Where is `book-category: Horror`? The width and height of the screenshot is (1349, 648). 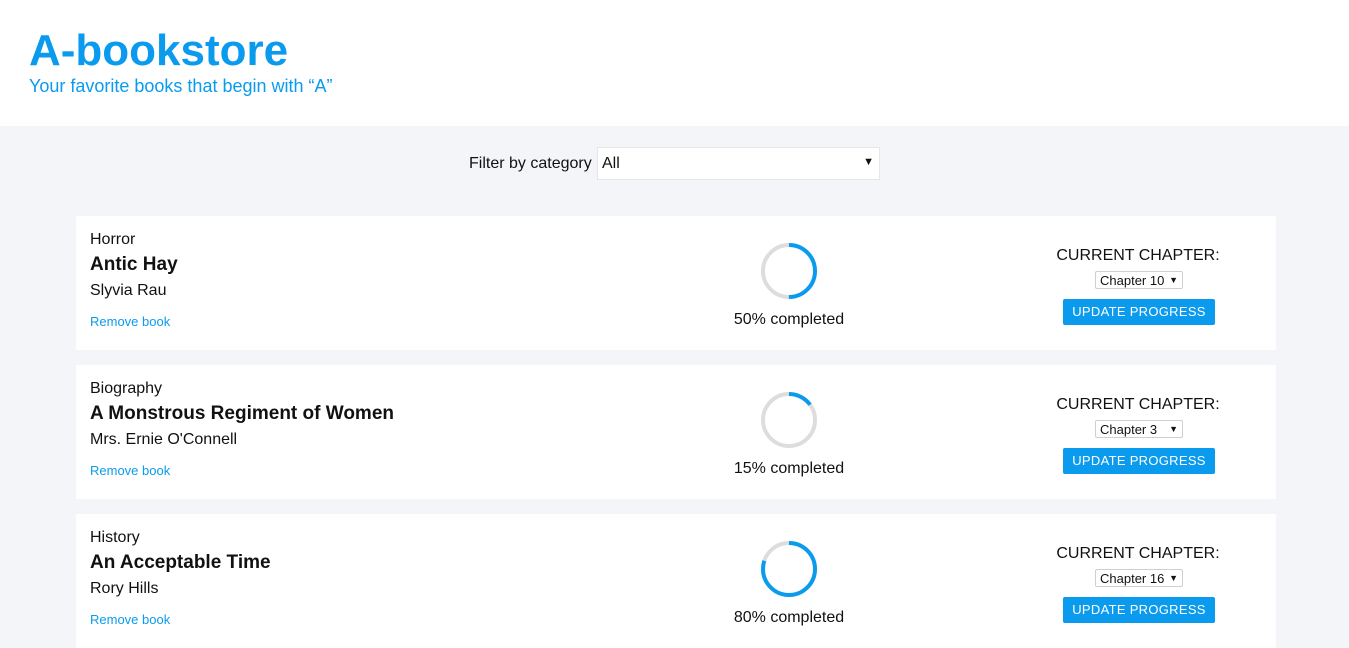 book-category: Horror is located at coordinates (113, 239).